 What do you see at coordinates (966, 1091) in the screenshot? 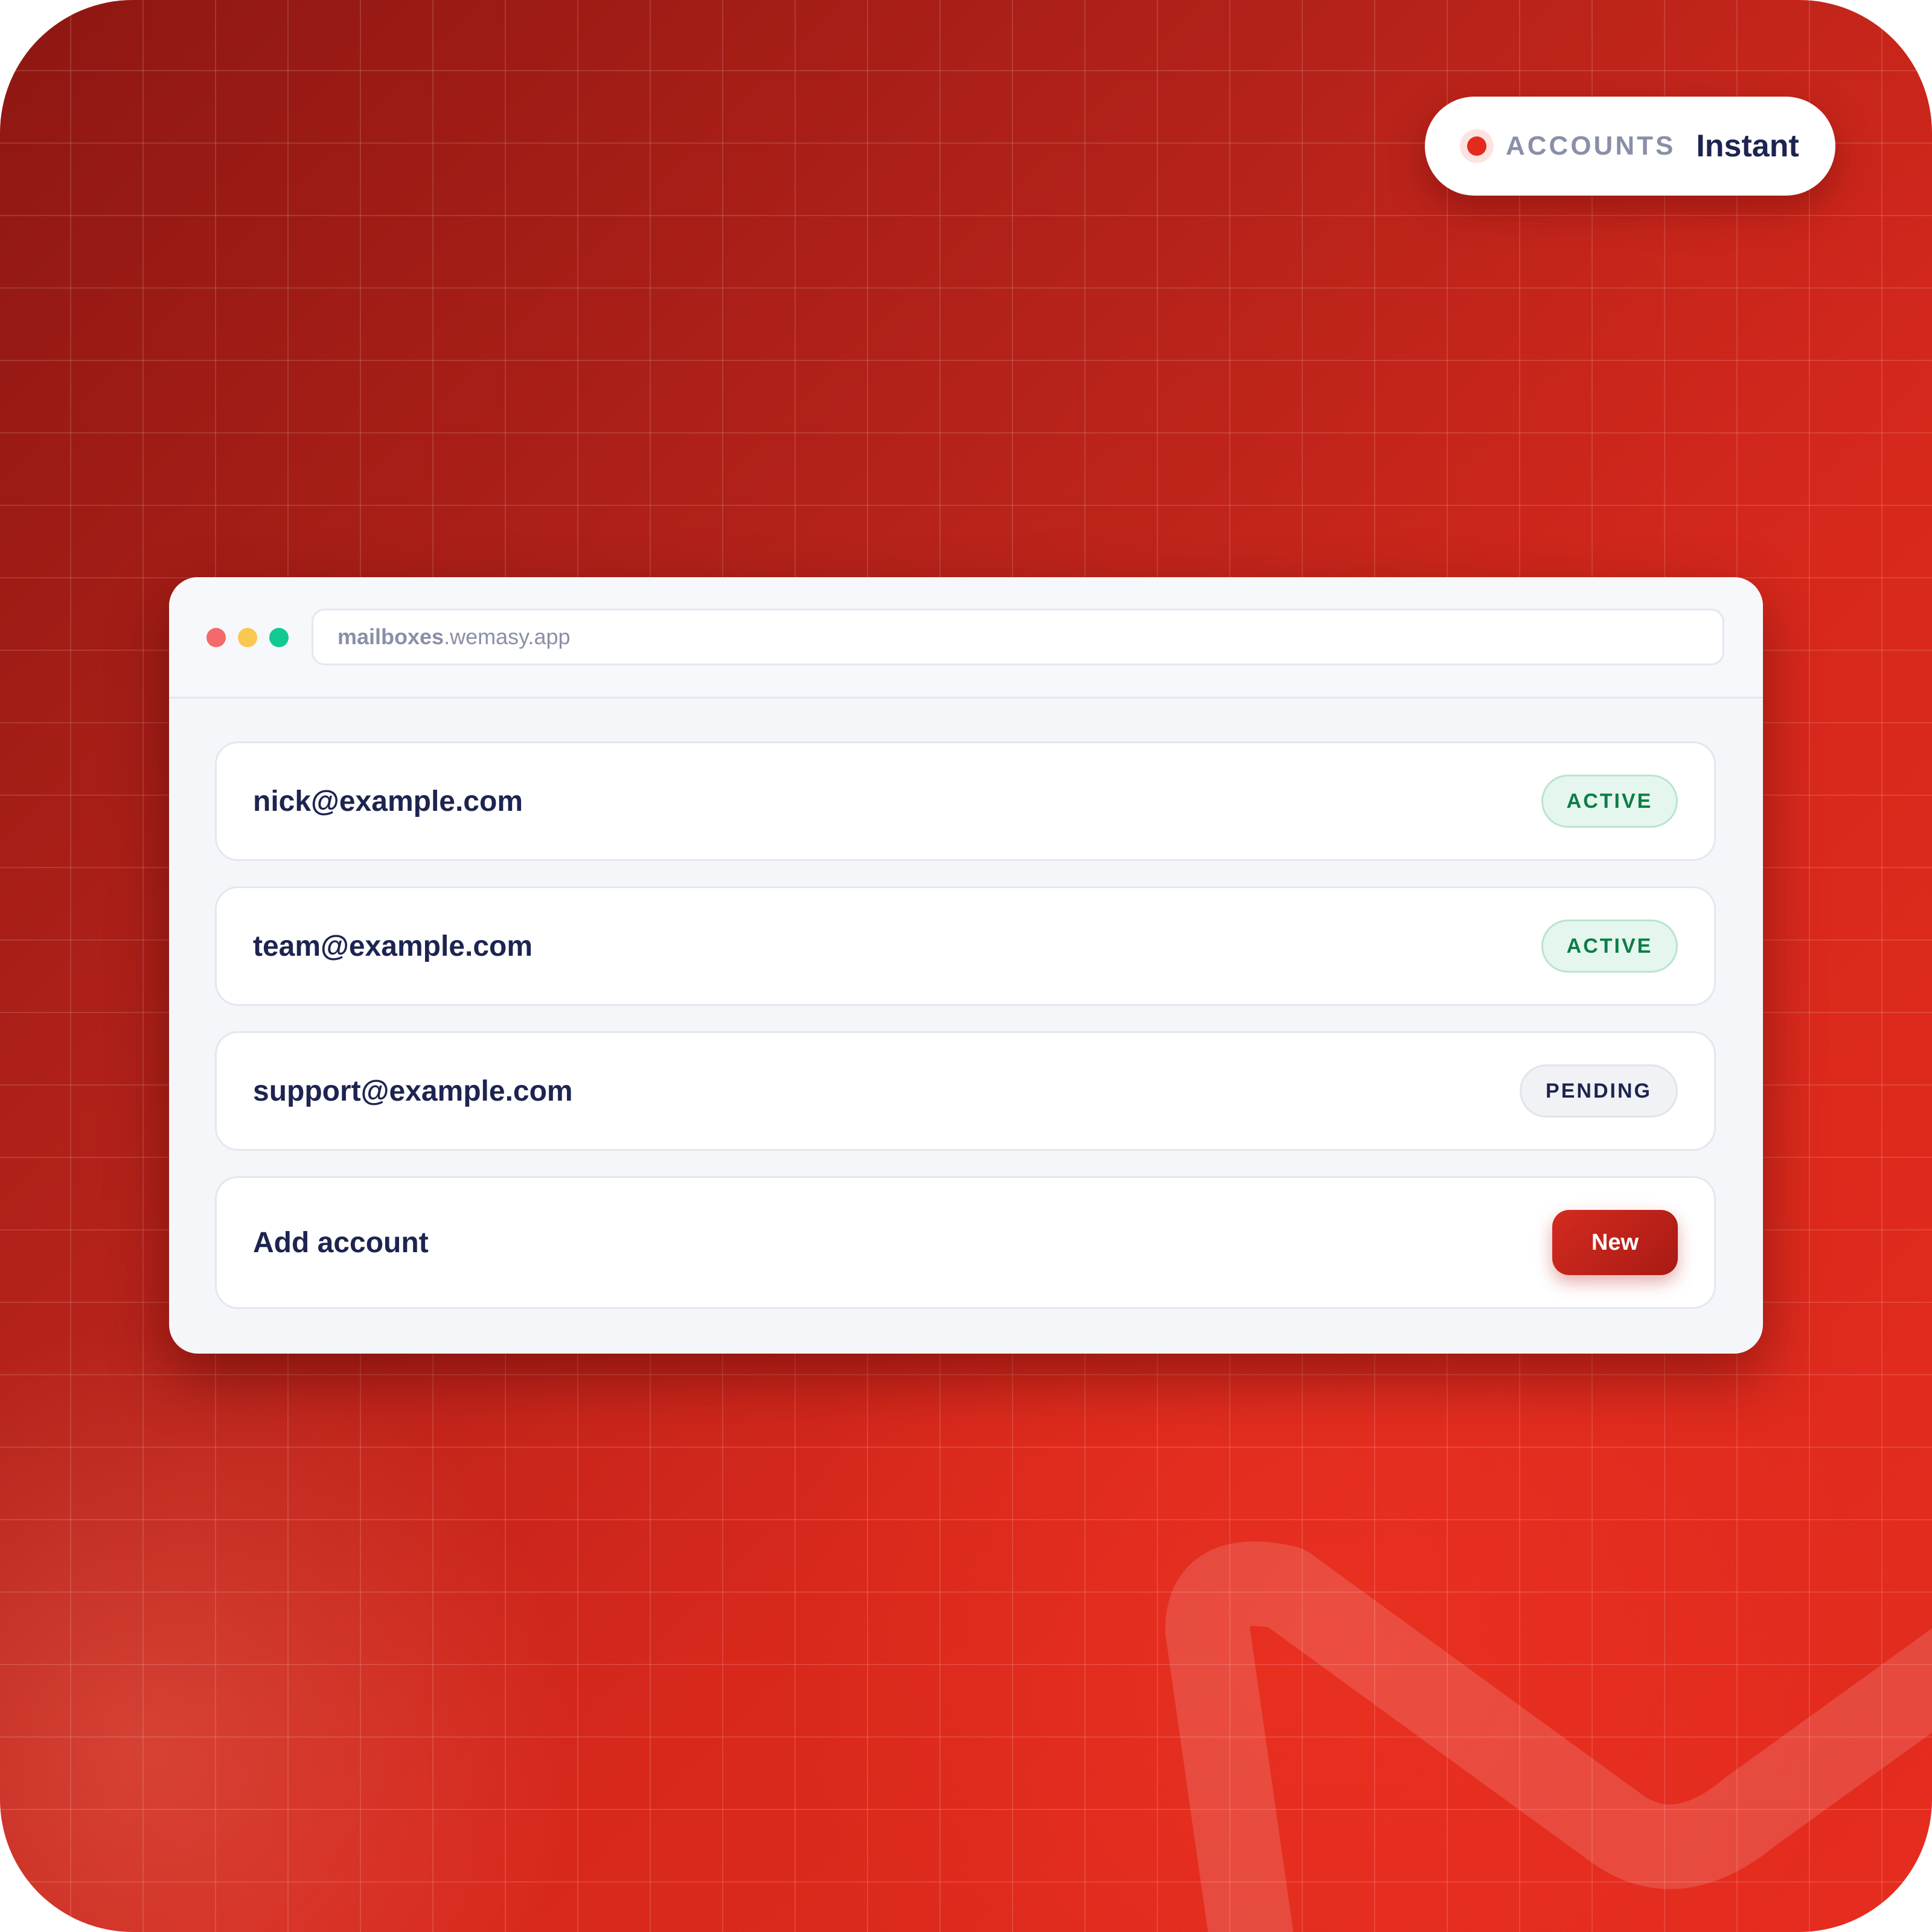
I see `account-row: support@example.com PENDING` at bounding box center [966, 1091].